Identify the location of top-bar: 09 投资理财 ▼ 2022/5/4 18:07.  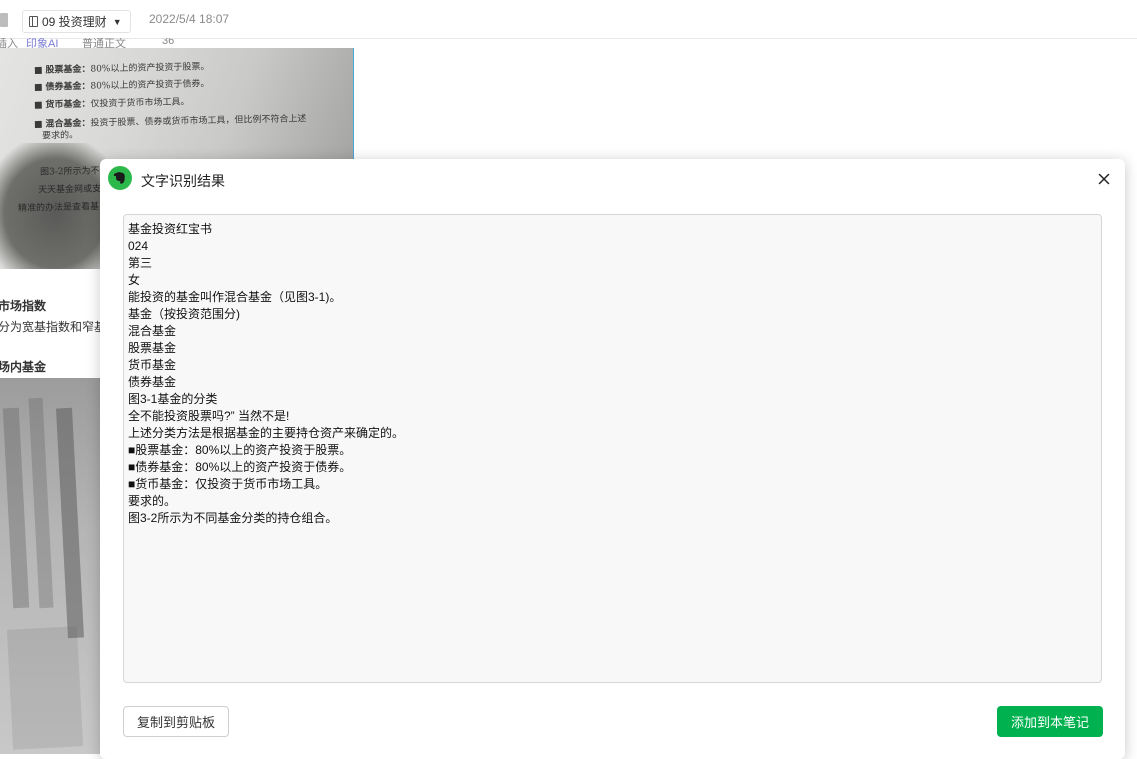
(568, 19).